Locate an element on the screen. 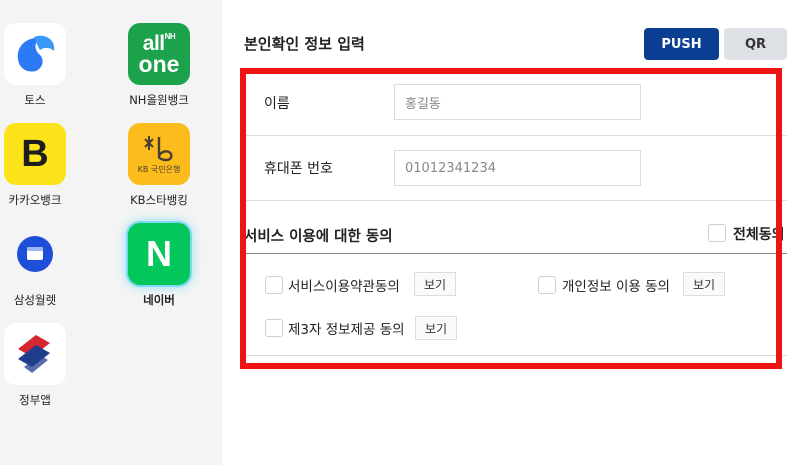  kb-starbanking-icon: KB 국민은행 is located at coordinates (159, 154).